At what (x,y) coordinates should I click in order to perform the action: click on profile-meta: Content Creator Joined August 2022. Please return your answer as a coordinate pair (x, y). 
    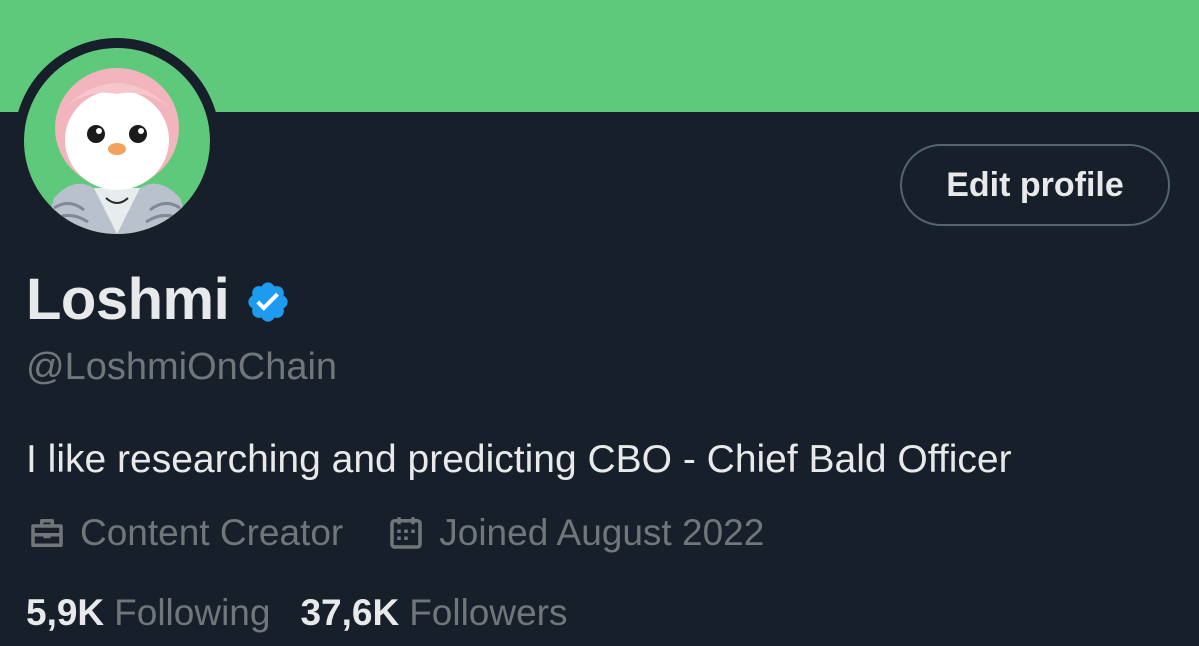
    Looking at the image, I should click on (395, 533).